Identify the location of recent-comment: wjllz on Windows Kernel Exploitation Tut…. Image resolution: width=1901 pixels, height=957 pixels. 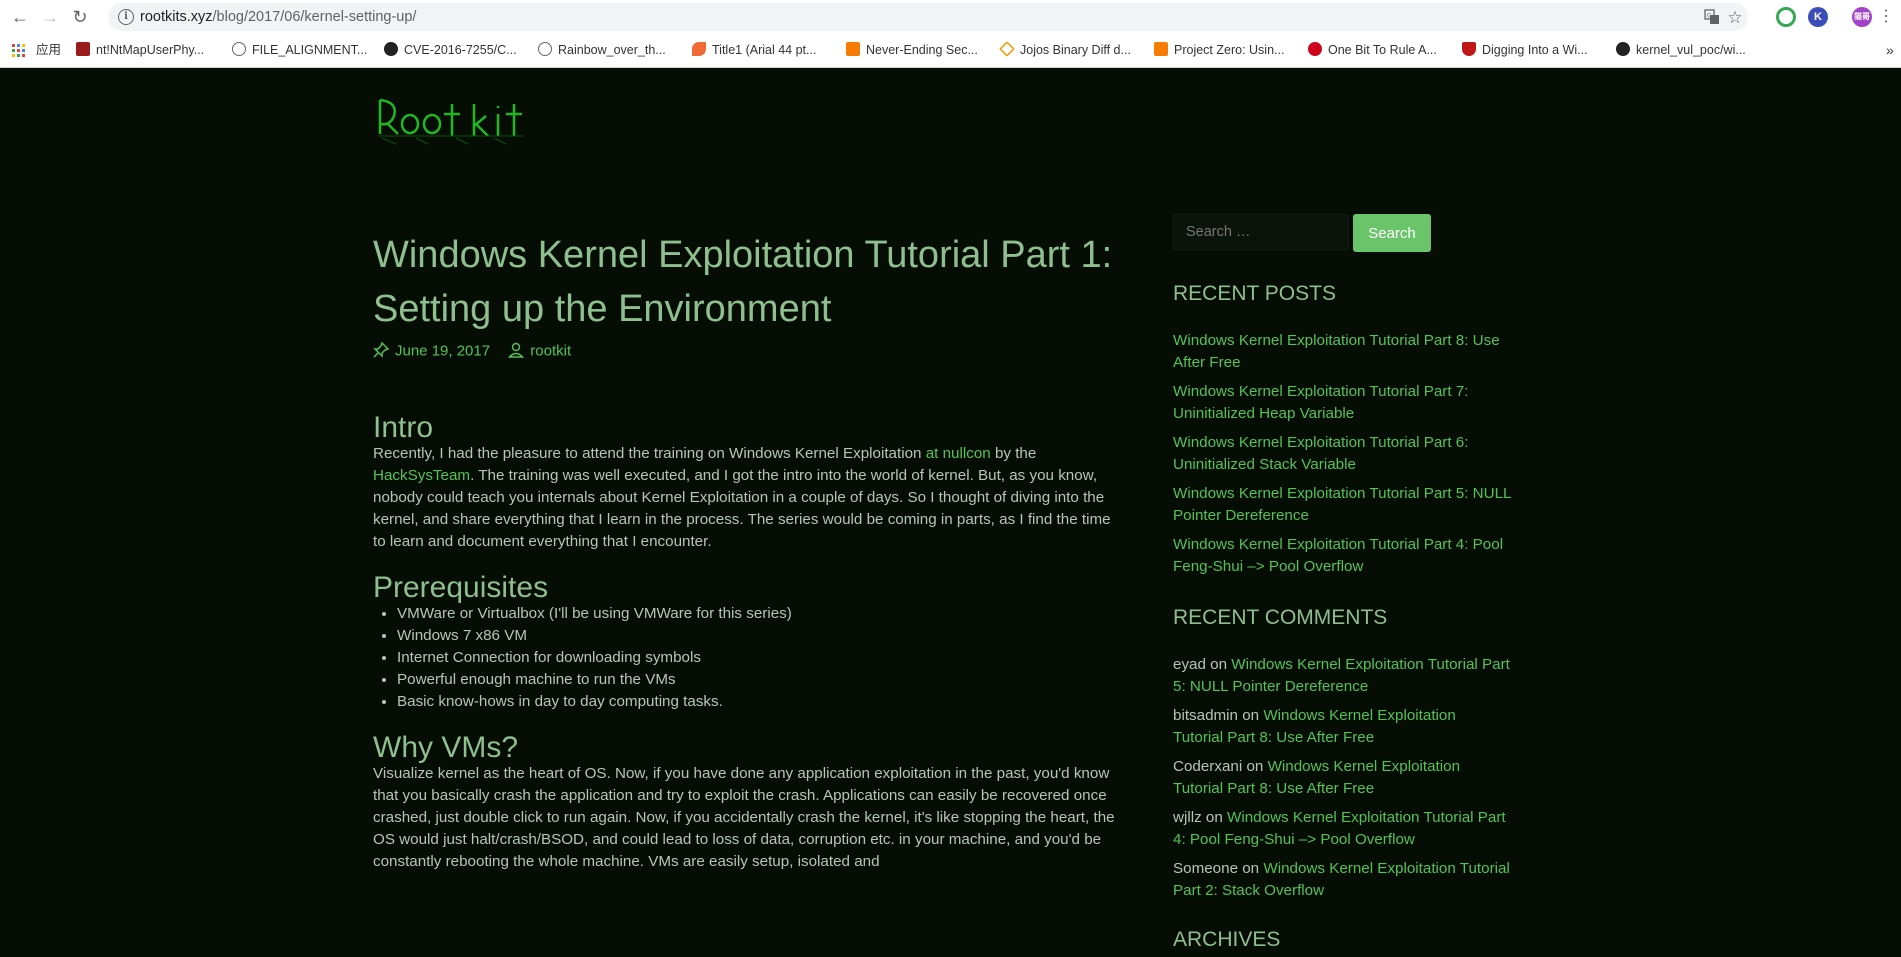
(1339, 828).